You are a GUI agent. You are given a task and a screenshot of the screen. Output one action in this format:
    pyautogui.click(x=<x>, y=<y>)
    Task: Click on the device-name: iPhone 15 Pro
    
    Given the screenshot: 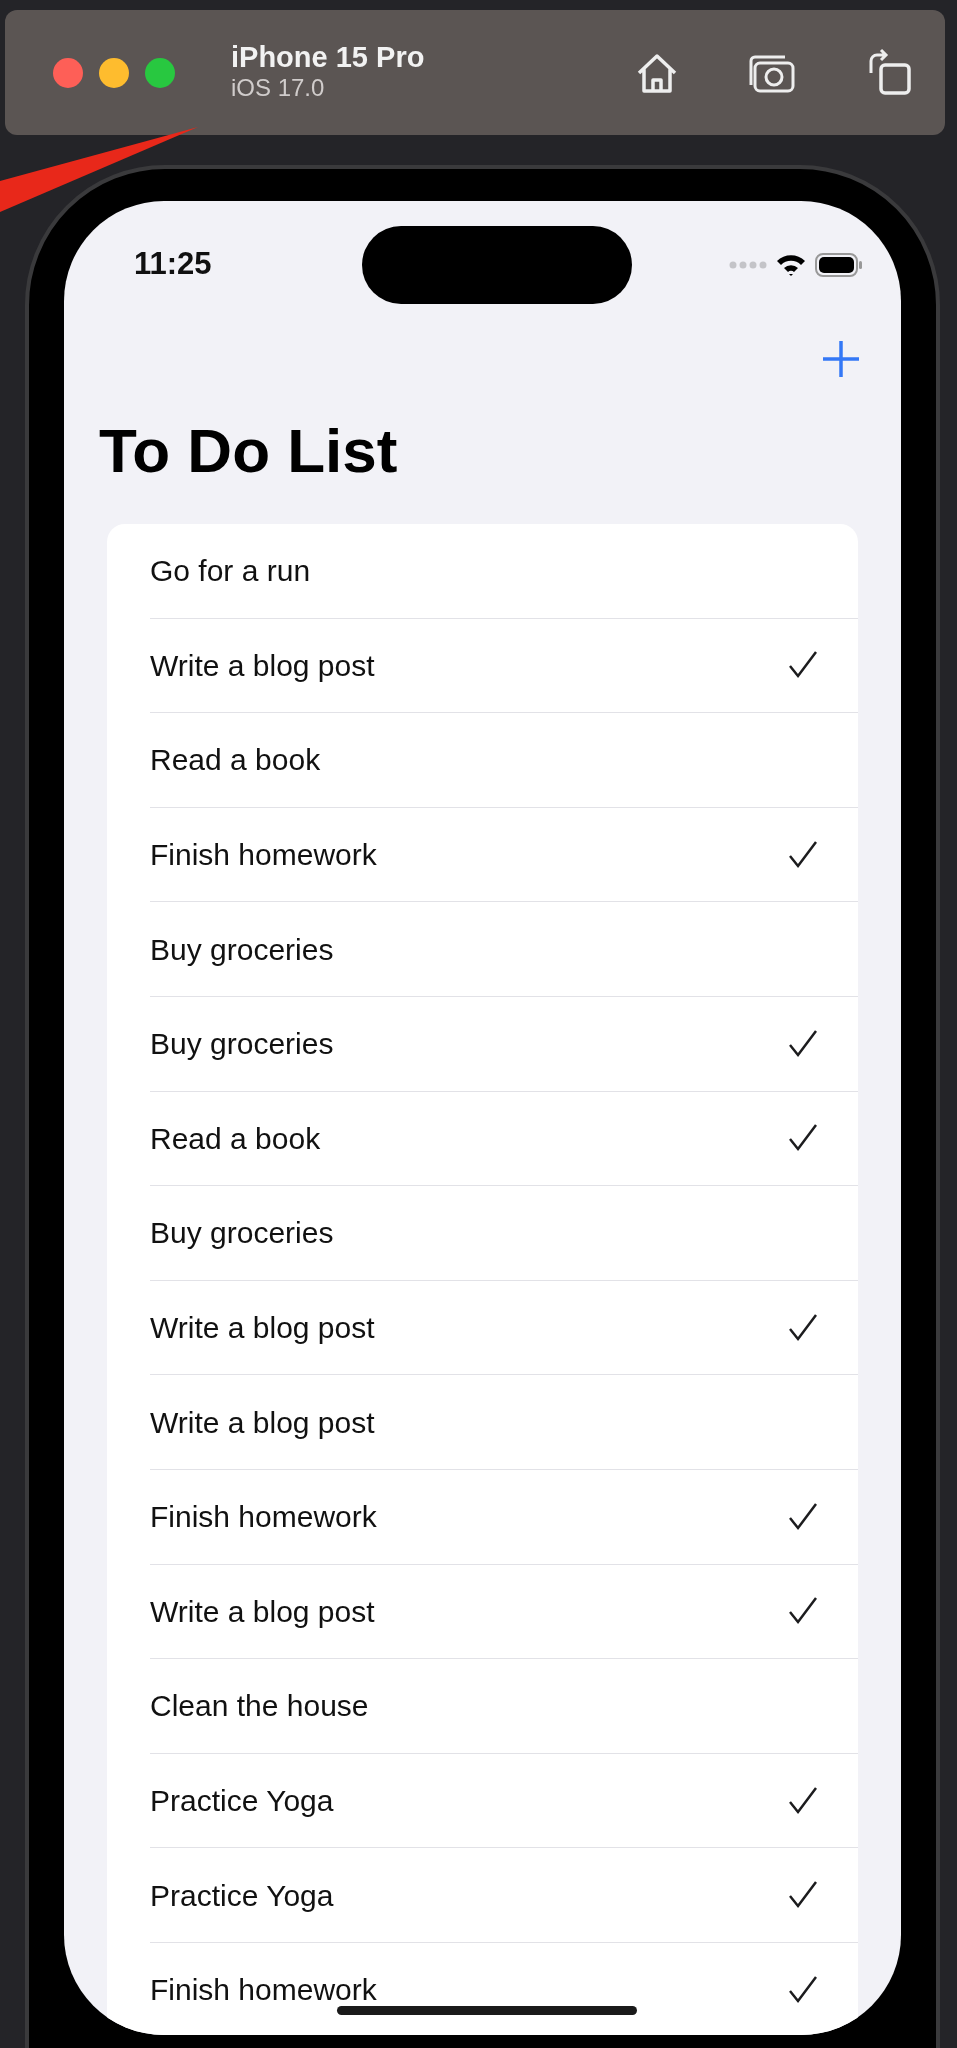 What is the action you would take?
    pyautogui.click(x=328, y=58)
    